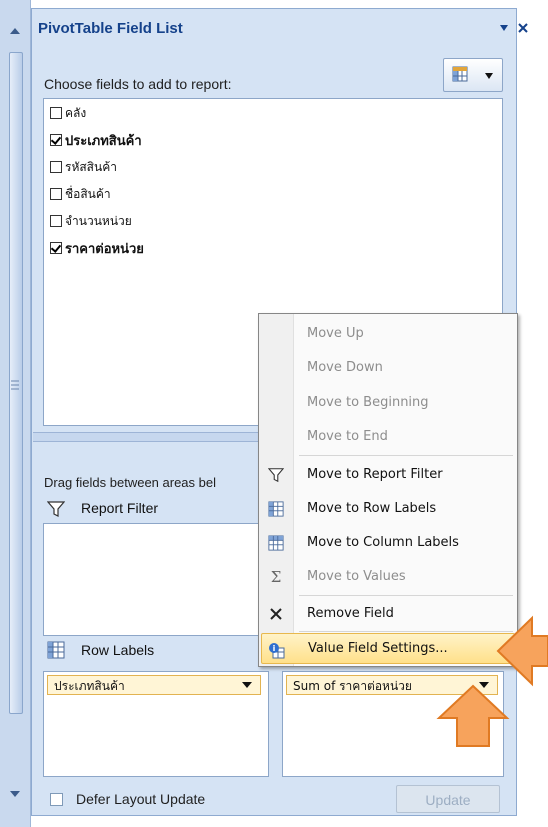  I want to click on field-item: ประเภทสินค้า, so click(96, 140).